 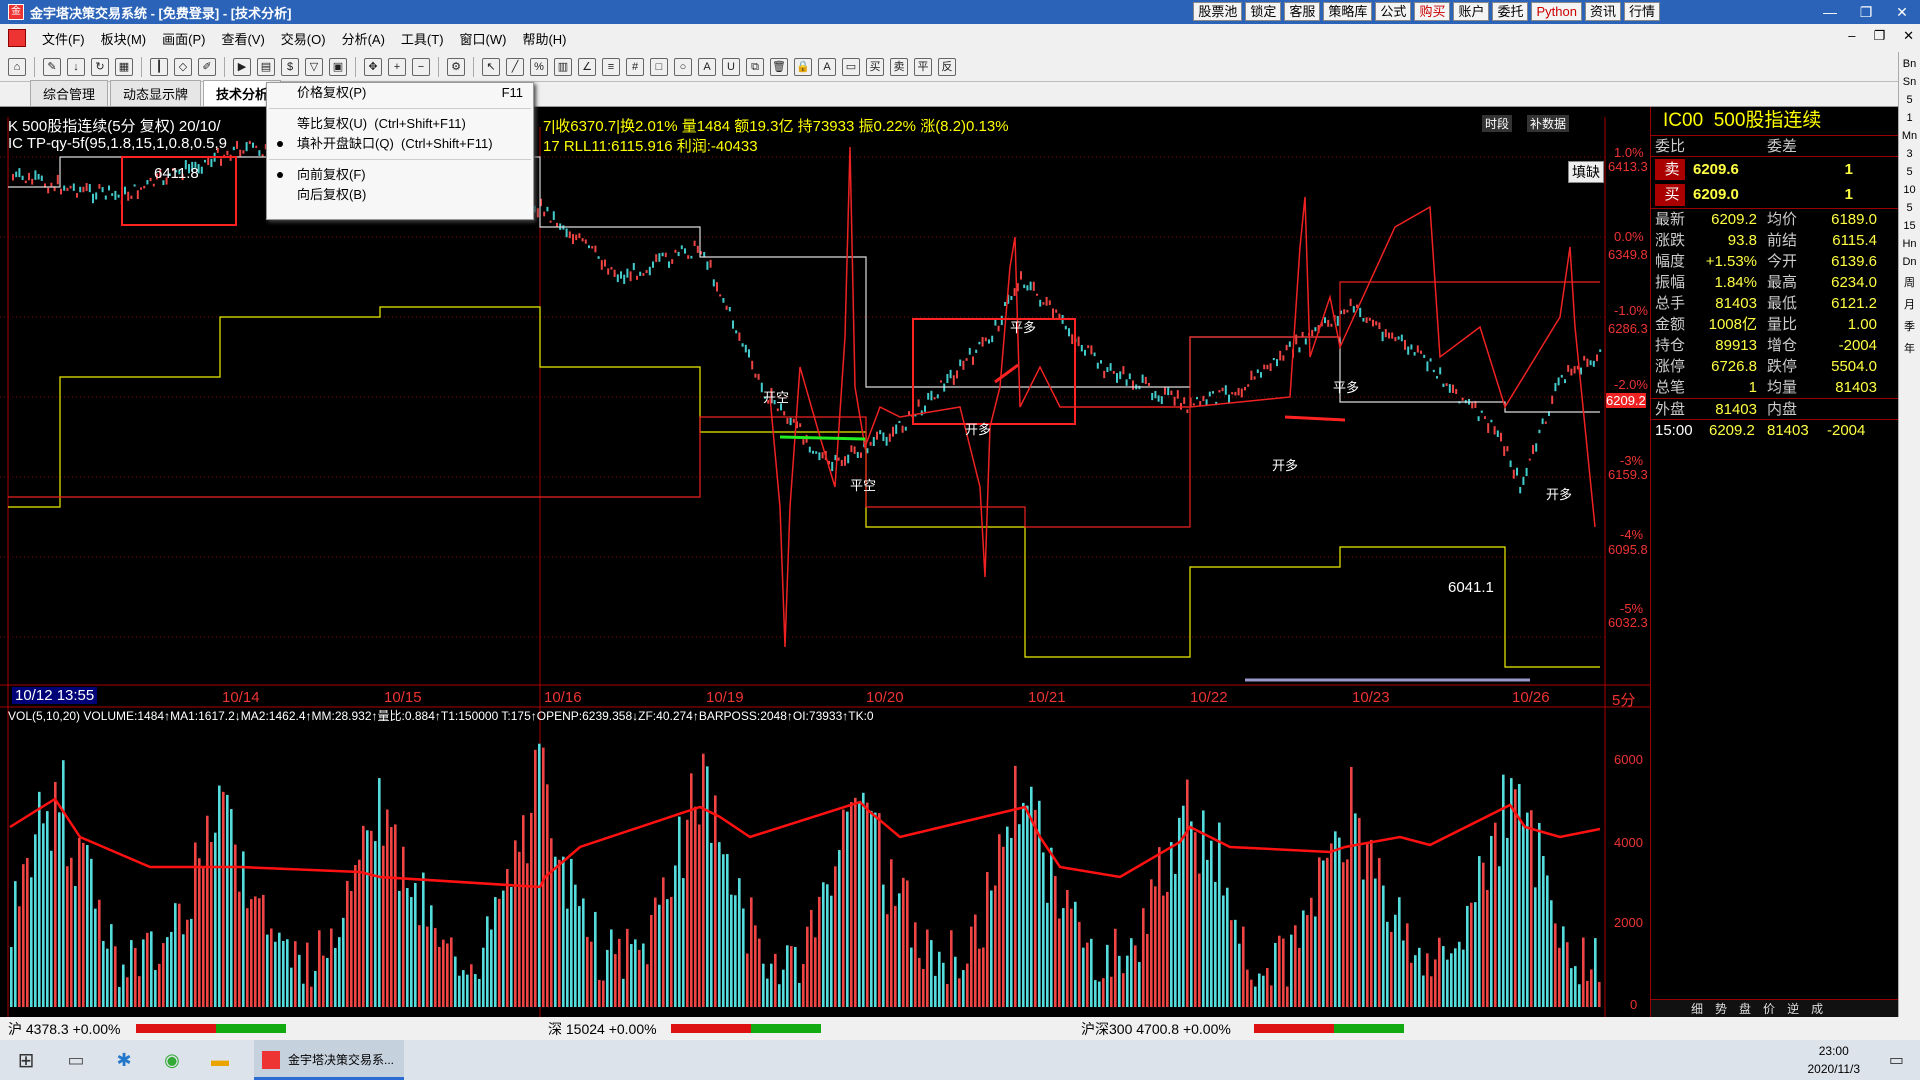 I want to click on reverse-order-icon: 反, so click(x=947, y=66).